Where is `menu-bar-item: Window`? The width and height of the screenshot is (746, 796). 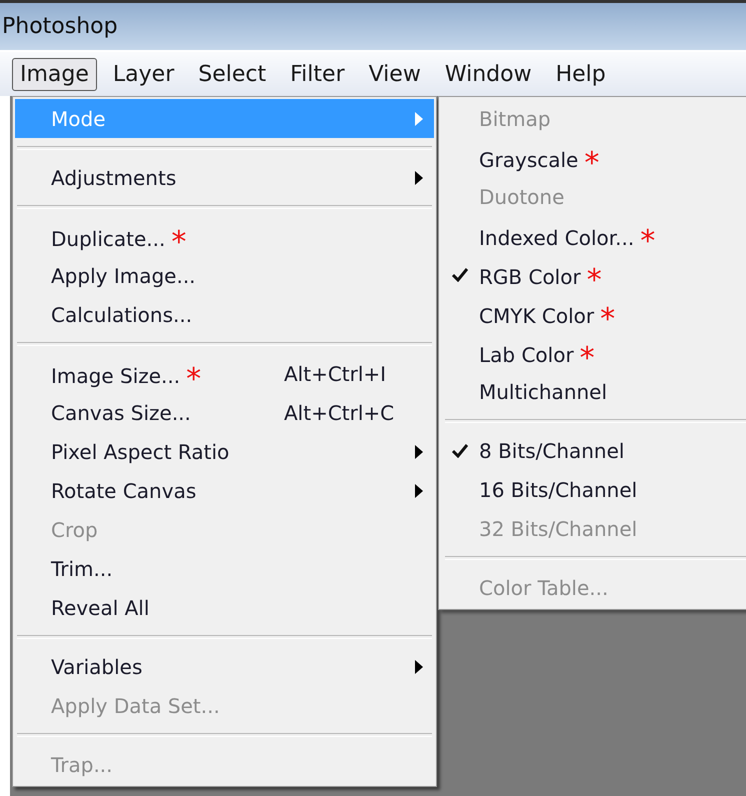 menu-bar-item: Window is located at coordinates (488, 74).